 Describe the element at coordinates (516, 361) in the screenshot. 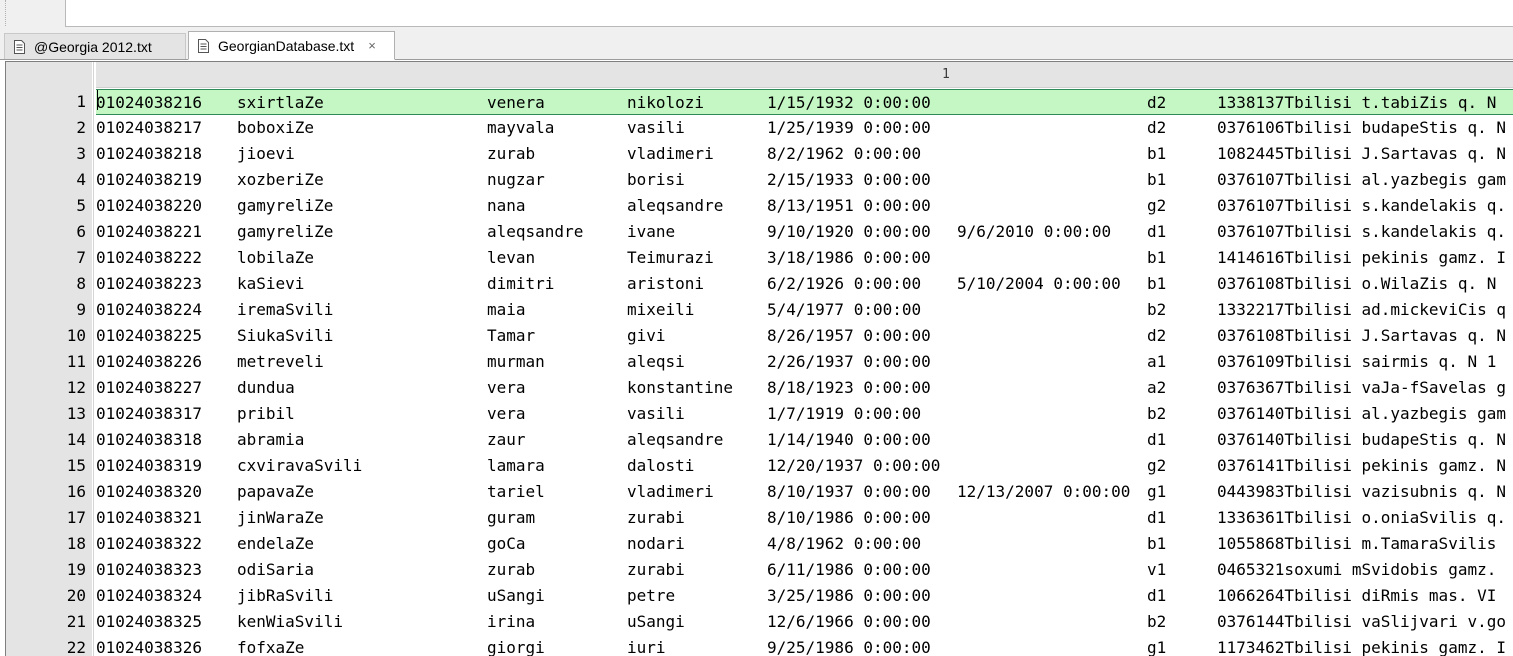

I see `first-name-cell: murman` at that location.